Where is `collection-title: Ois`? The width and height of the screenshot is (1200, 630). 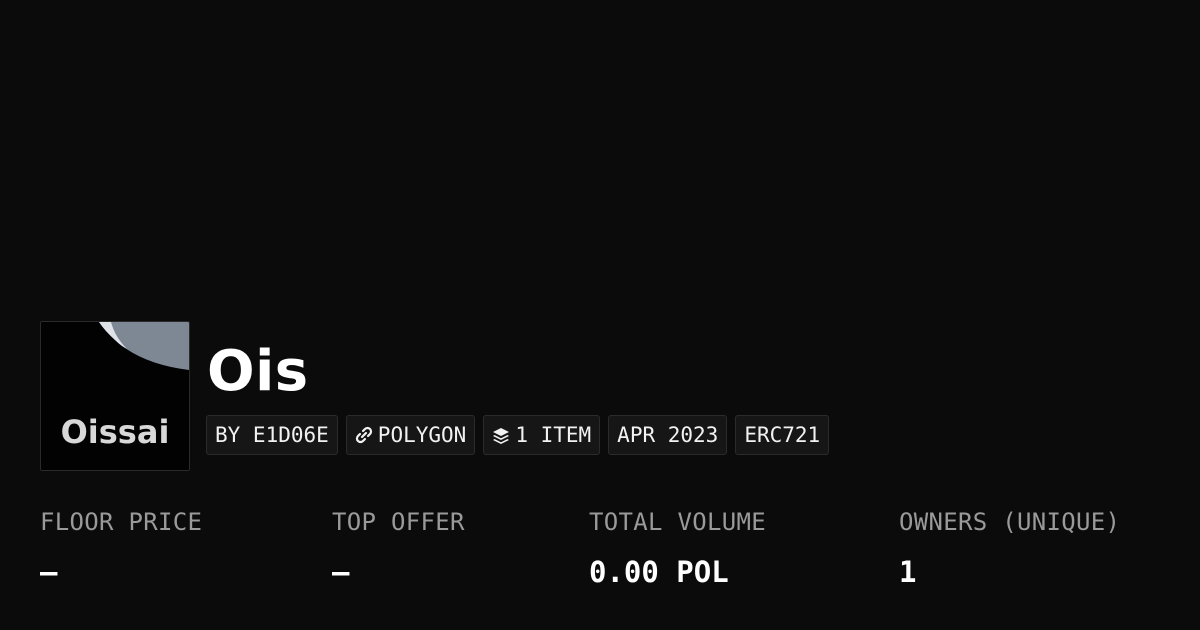
collection-title: Ois is located at coordinates (258, 371).